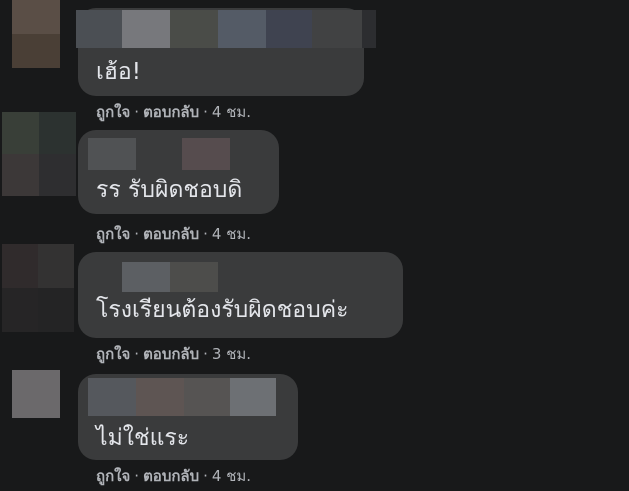  I want to click on comment-text: โรงเรียนต้องรับผิดชอบค่ะ, so click(222, 310).